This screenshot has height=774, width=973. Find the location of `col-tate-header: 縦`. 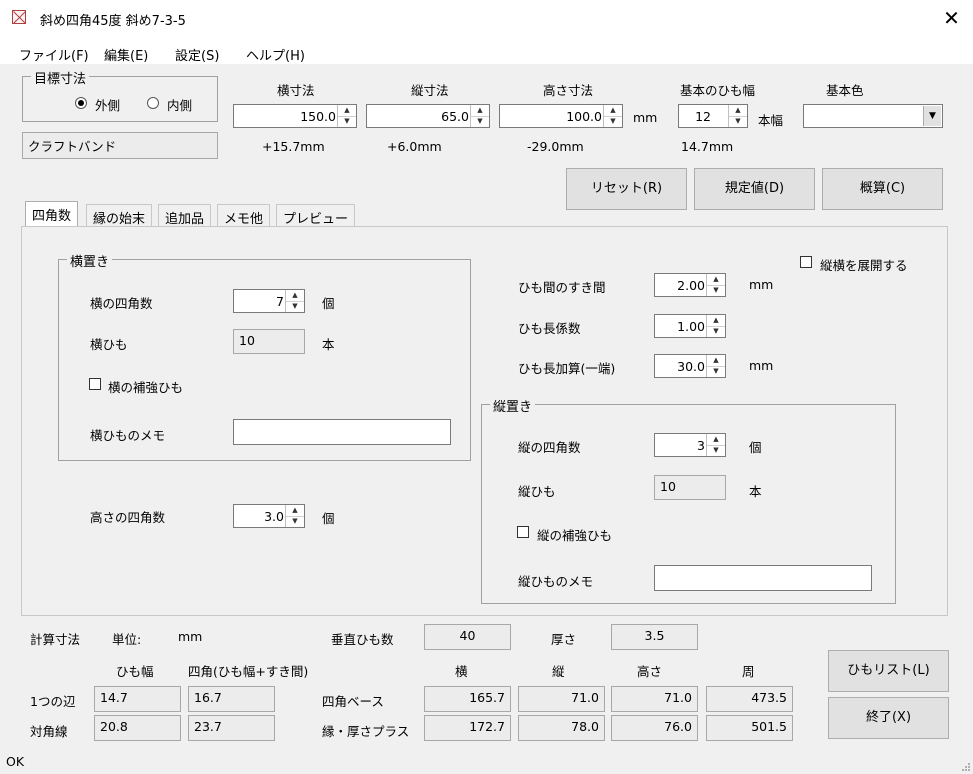

col-tate-header: 縦 is located at coordinates (558, 671).